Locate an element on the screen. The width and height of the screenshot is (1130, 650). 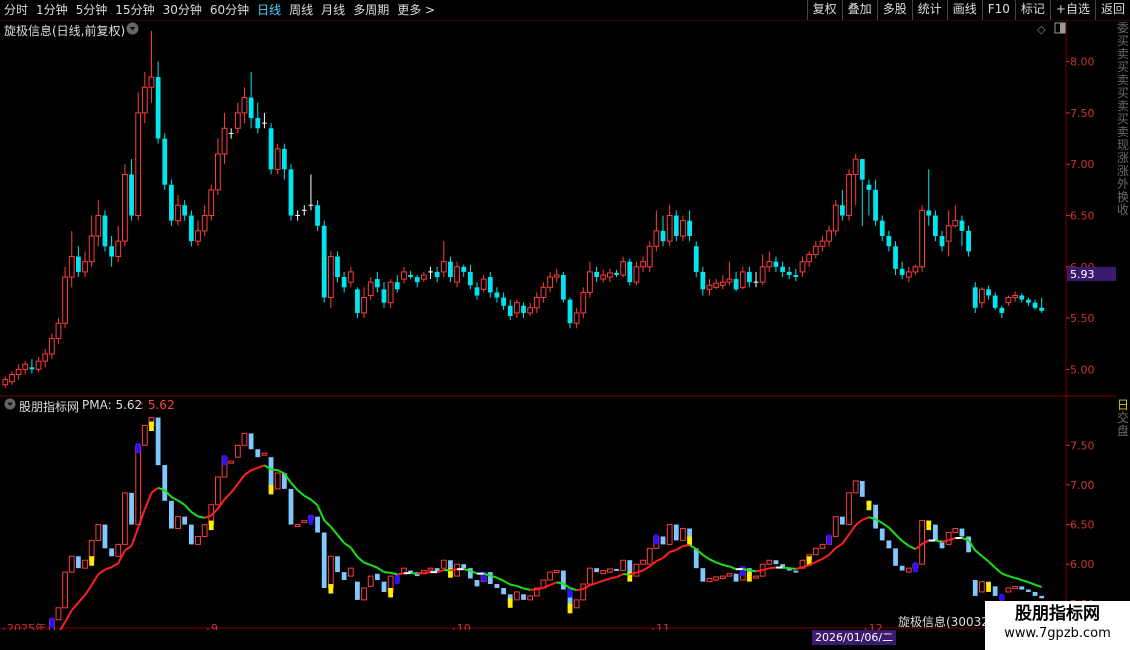
tab-9: 多周期 is located at coordinates (371, 10).